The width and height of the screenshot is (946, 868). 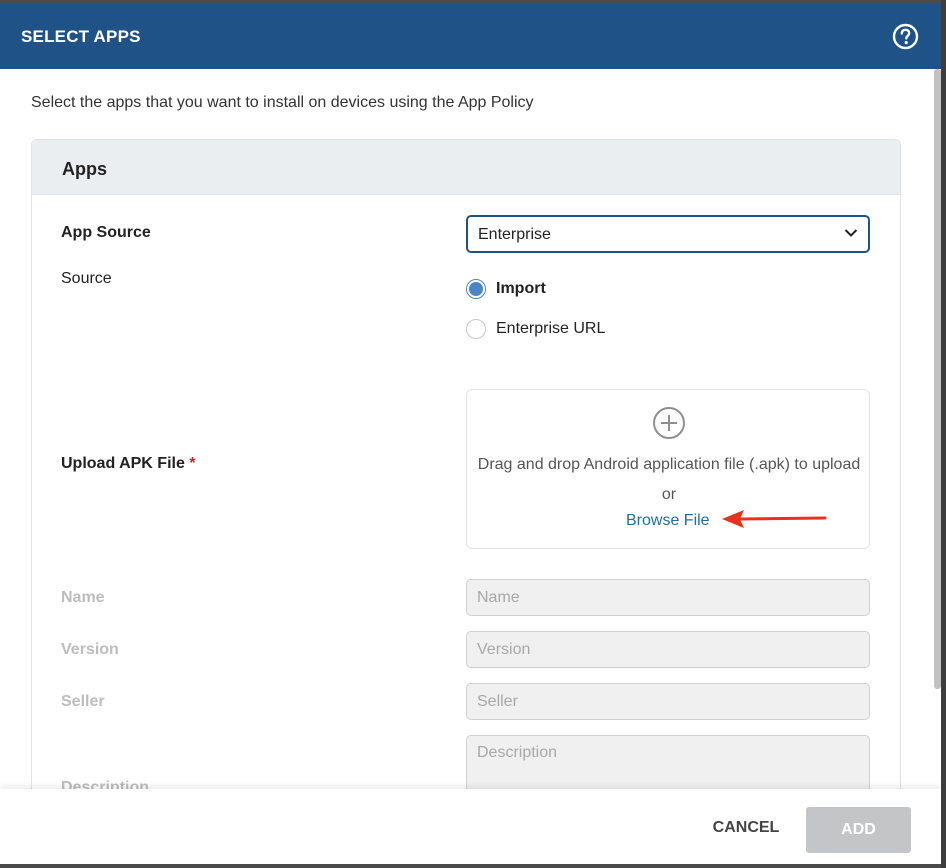 What do you see at coordinates (521, 288) in the screenshot?
I see `radio-import-label: Import` at bounding box center [521, 288].